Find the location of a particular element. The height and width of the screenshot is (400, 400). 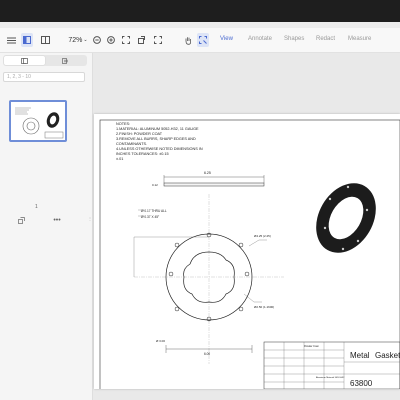

thumbnails-icon is located at coordinates (24, 60).